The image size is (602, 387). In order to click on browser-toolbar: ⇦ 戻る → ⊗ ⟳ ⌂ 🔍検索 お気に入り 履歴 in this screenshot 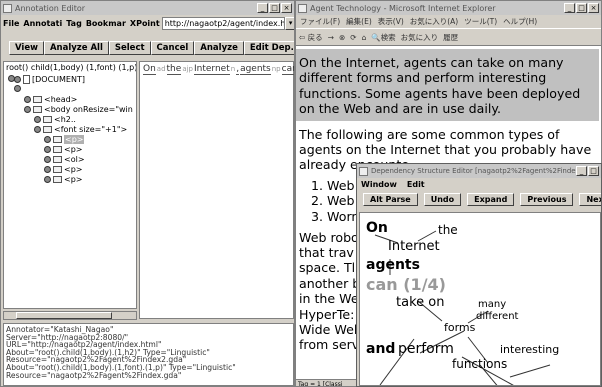, I will do `click(448, 37)`.